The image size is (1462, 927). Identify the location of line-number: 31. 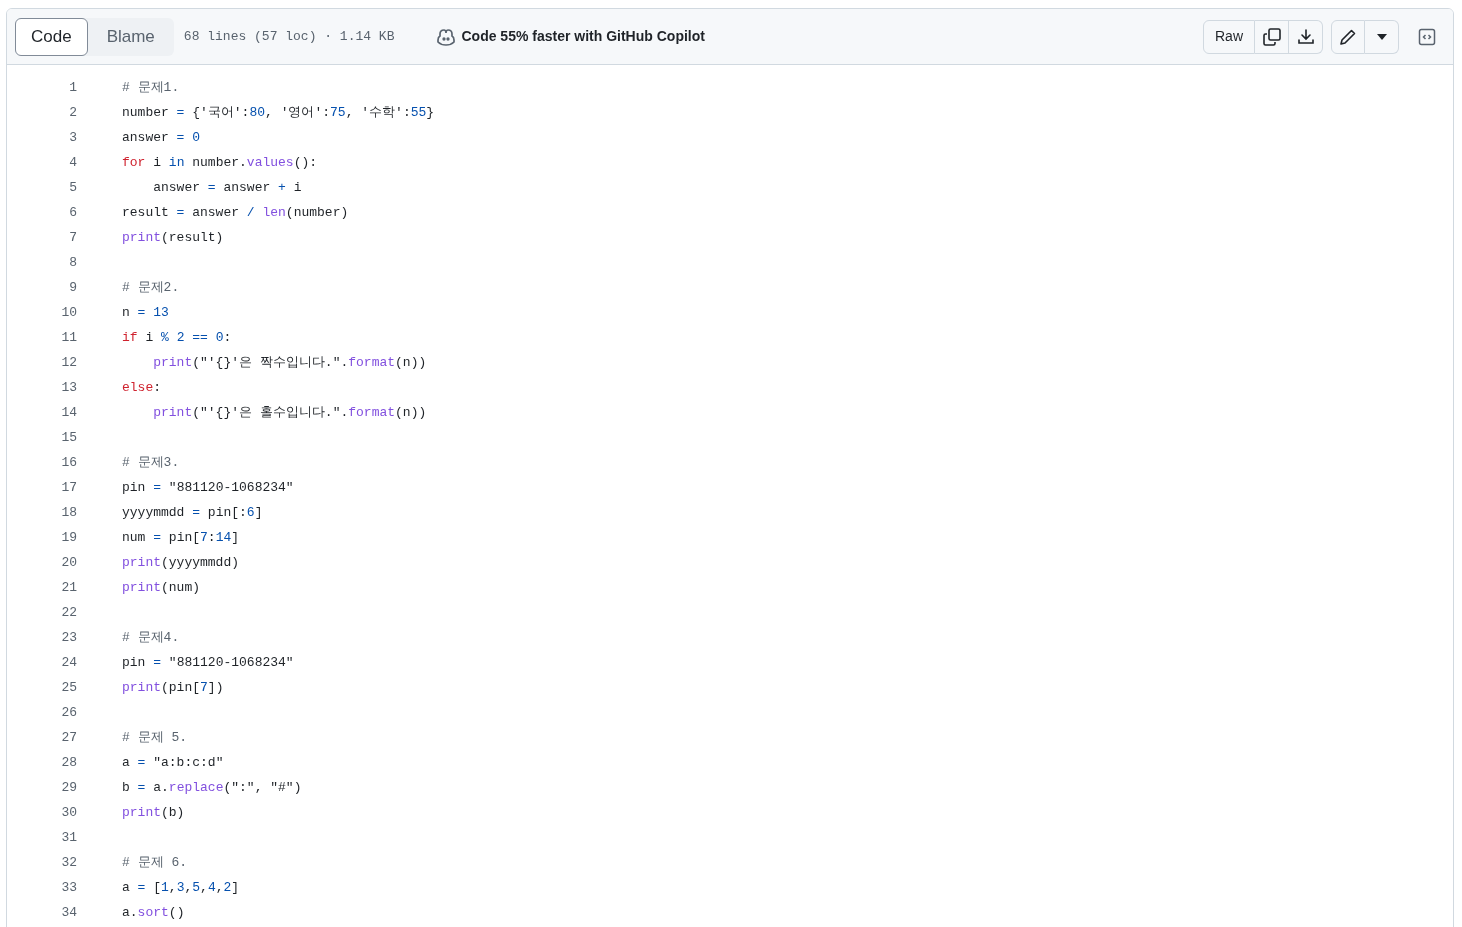
(68, 837).